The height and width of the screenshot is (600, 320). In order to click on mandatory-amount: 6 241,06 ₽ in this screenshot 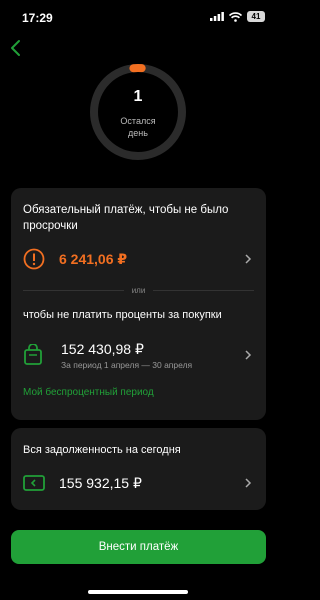, I will do `click(93, 258)`.